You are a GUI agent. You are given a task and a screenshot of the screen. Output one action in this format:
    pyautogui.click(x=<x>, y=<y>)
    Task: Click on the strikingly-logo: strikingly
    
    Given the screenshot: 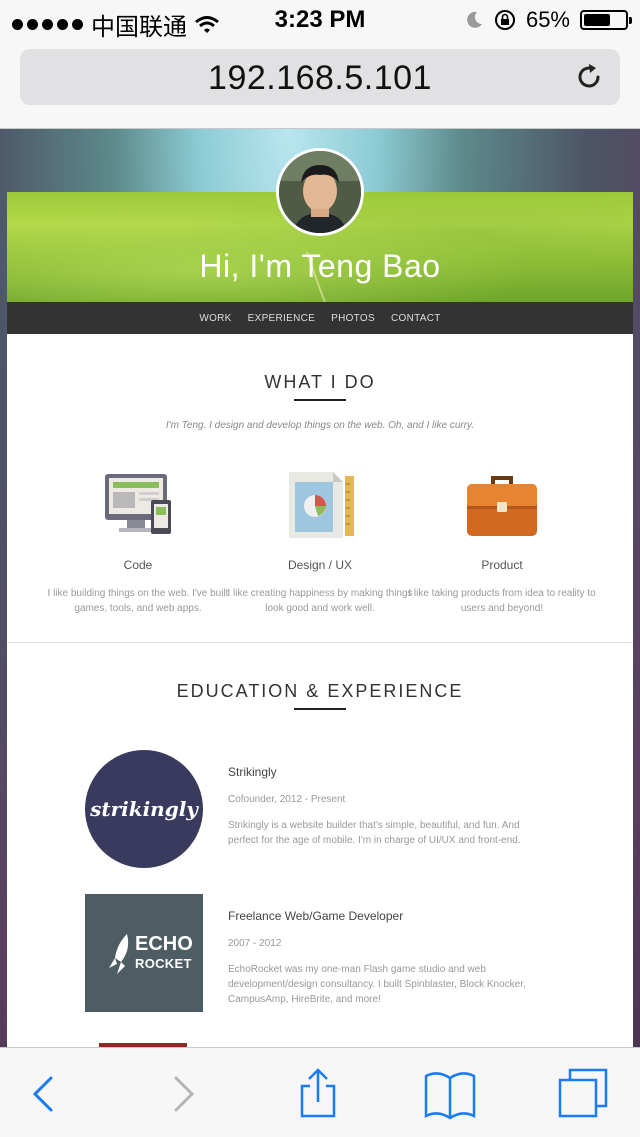 What is the action you would take?
    pyautogui.click(x=144, y=809)
    